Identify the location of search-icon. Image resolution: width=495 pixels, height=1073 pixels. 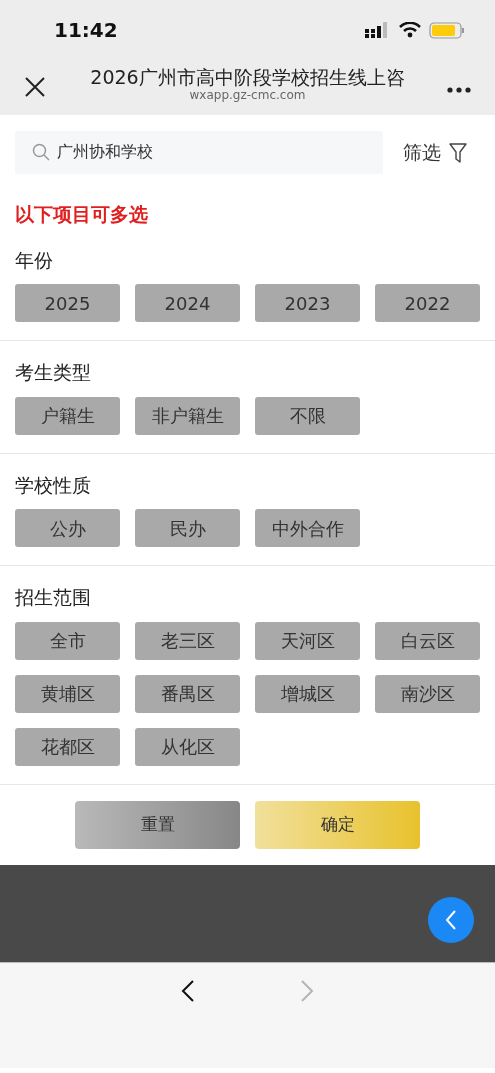
(41, 152).